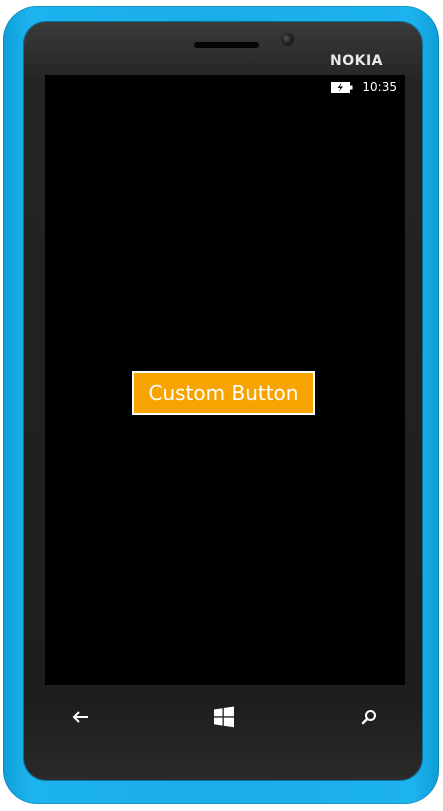 The image size is (443, 811). I want to click on status-time: 10:35, so click(379, 87).